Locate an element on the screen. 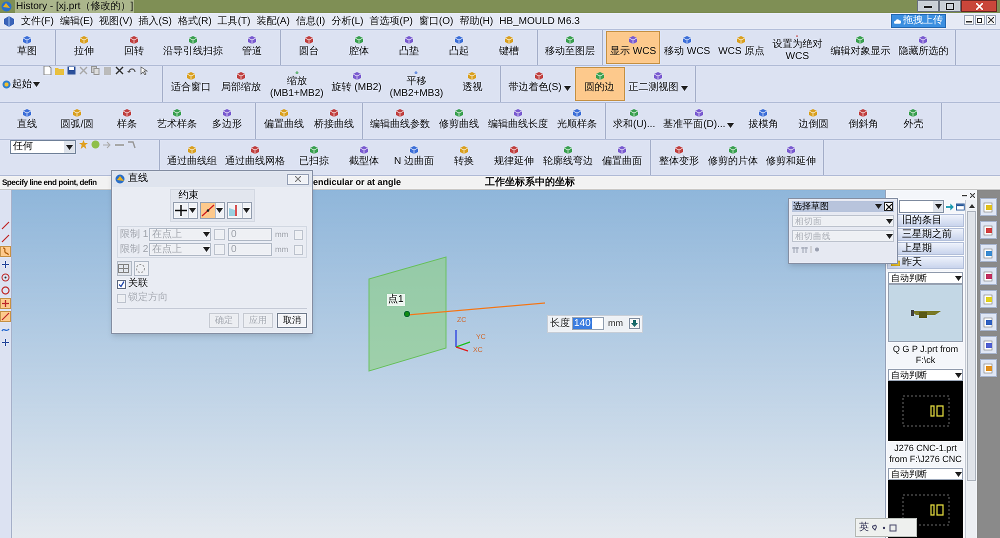  toolbar-button: 键槽 is located at coordinates (509, 47).